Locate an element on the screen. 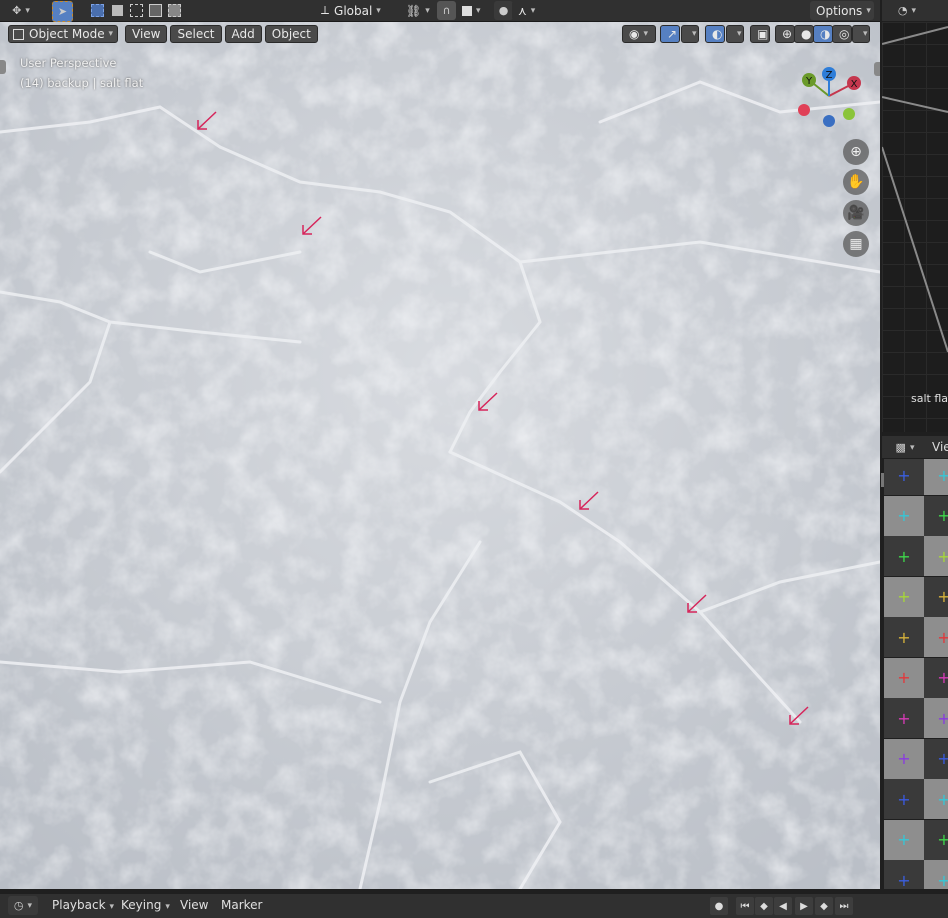  playback-menu: Playback ▾ is located at coordinates (83, 905).